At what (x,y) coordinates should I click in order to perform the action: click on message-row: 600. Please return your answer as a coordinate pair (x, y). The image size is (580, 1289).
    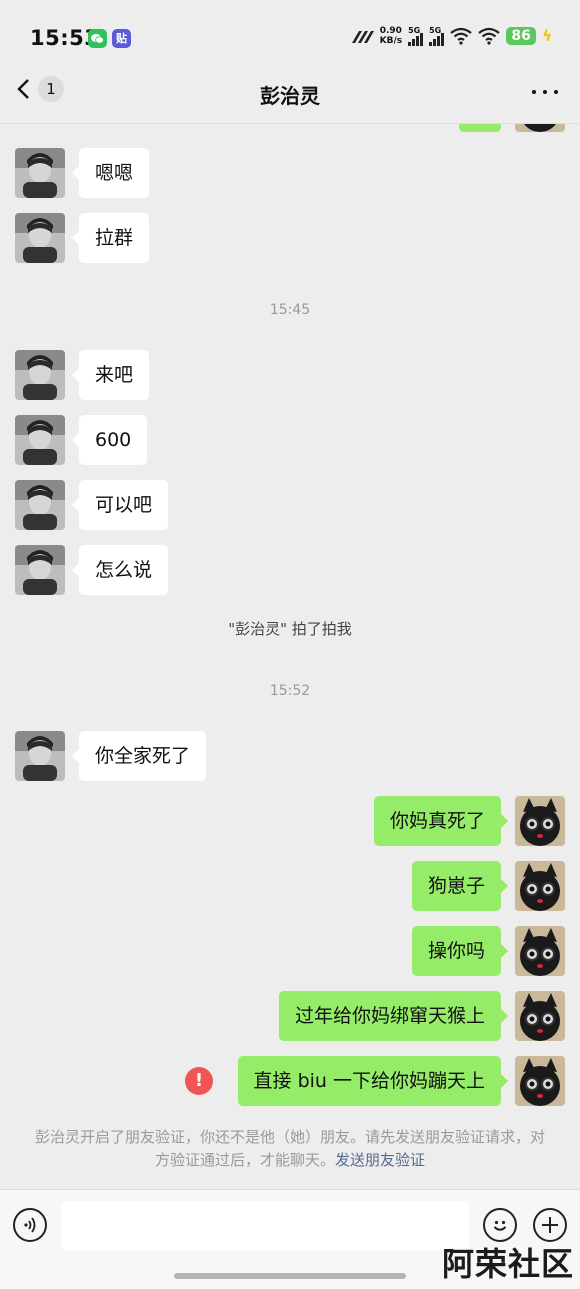
    Looking at the image, I should click on (290, 440).